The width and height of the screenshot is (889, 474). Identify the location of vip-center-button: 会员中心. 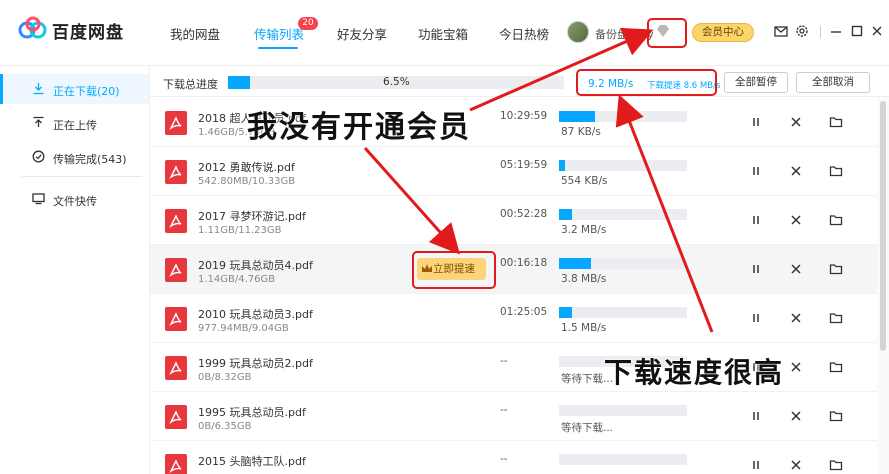
(723, 32).